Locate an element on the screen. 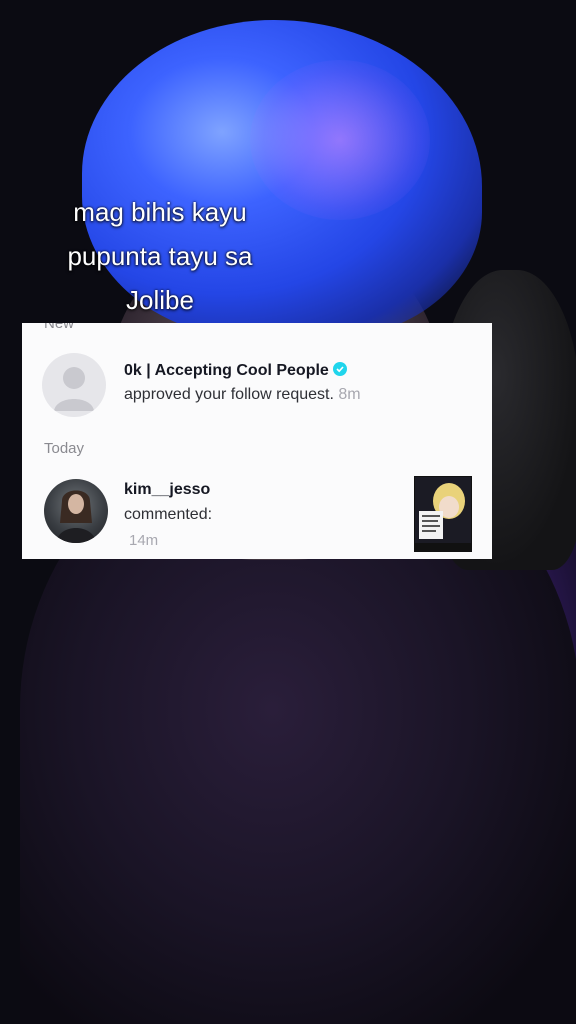 This screenshot has width=576, height=1024. default-avatar-icon is located at coordinates (74, 385).